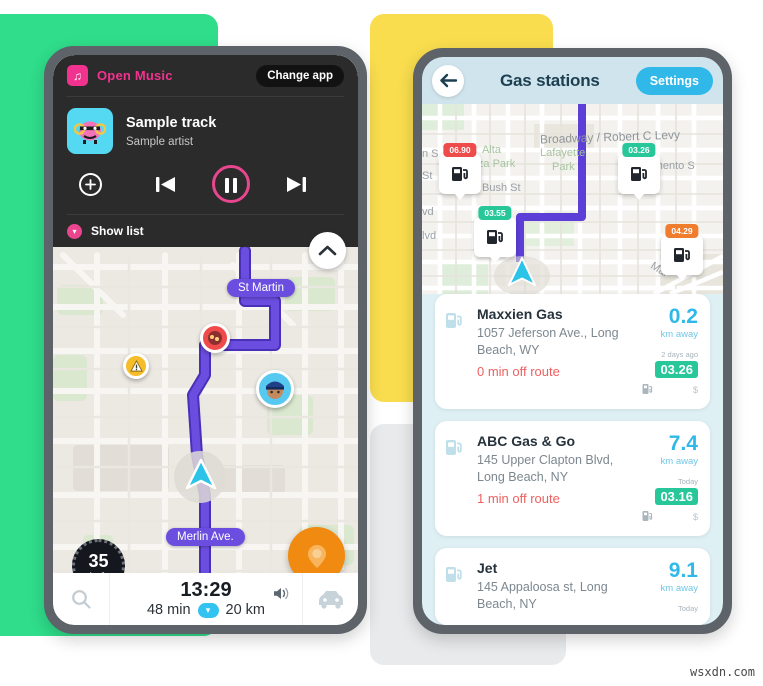 This screenshot has width=763, height=686. I want to click on gas-price-badge: 06.90, so click(460, 150).